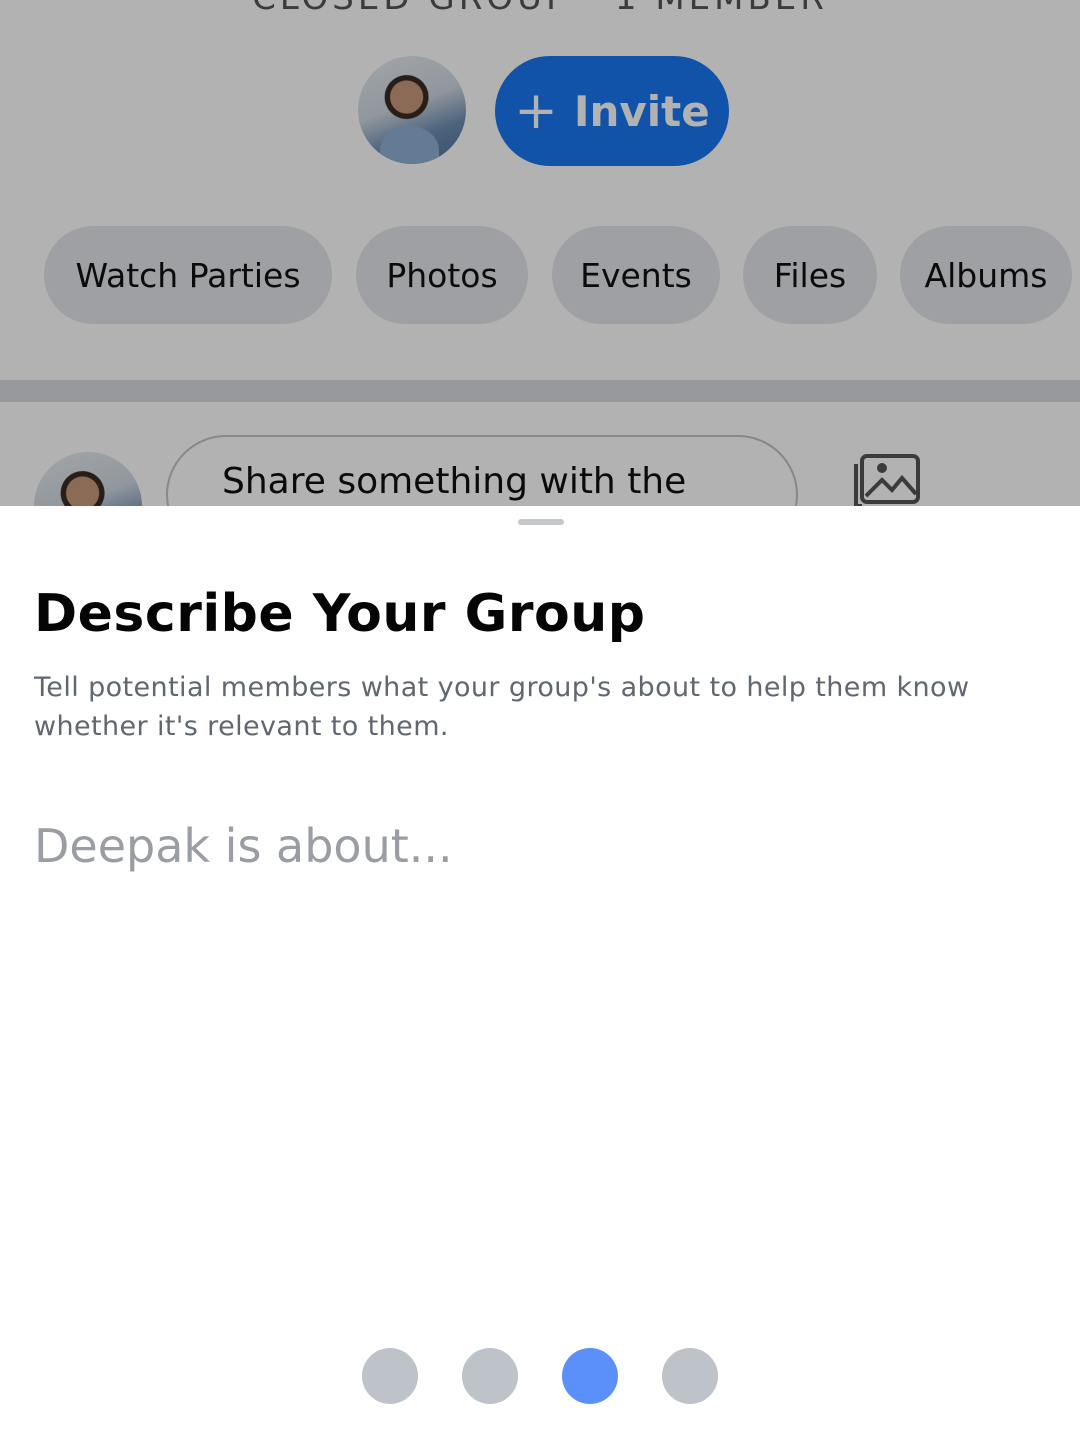  I want to click on group-description-input, so click(539, 846).